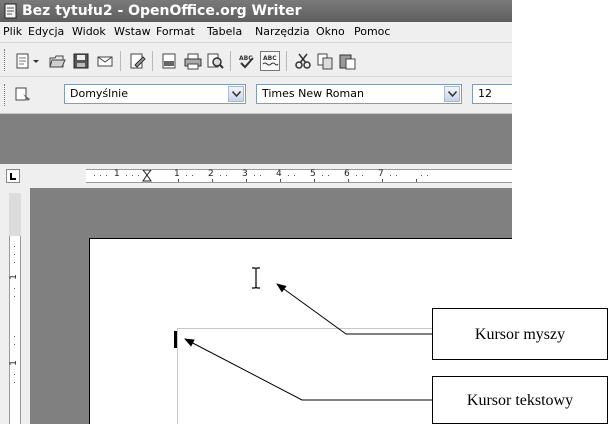 Image resolution: width=608 pixels, height=425 pixels. I want to click on open-folder-icon, so click(57, 61).